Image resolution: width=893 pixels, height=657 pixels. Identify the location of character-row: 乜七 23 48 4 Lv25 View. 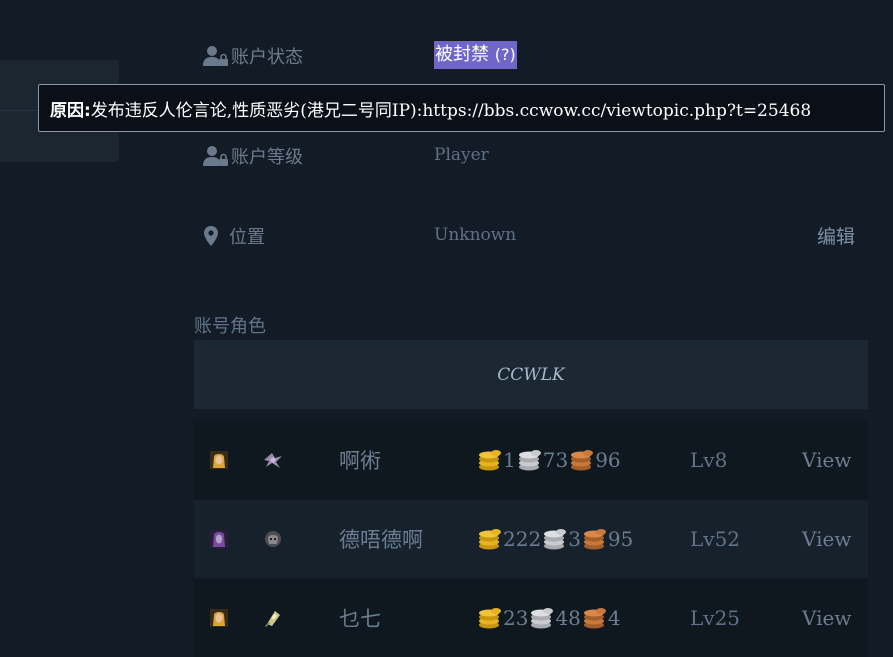
(531, 618).